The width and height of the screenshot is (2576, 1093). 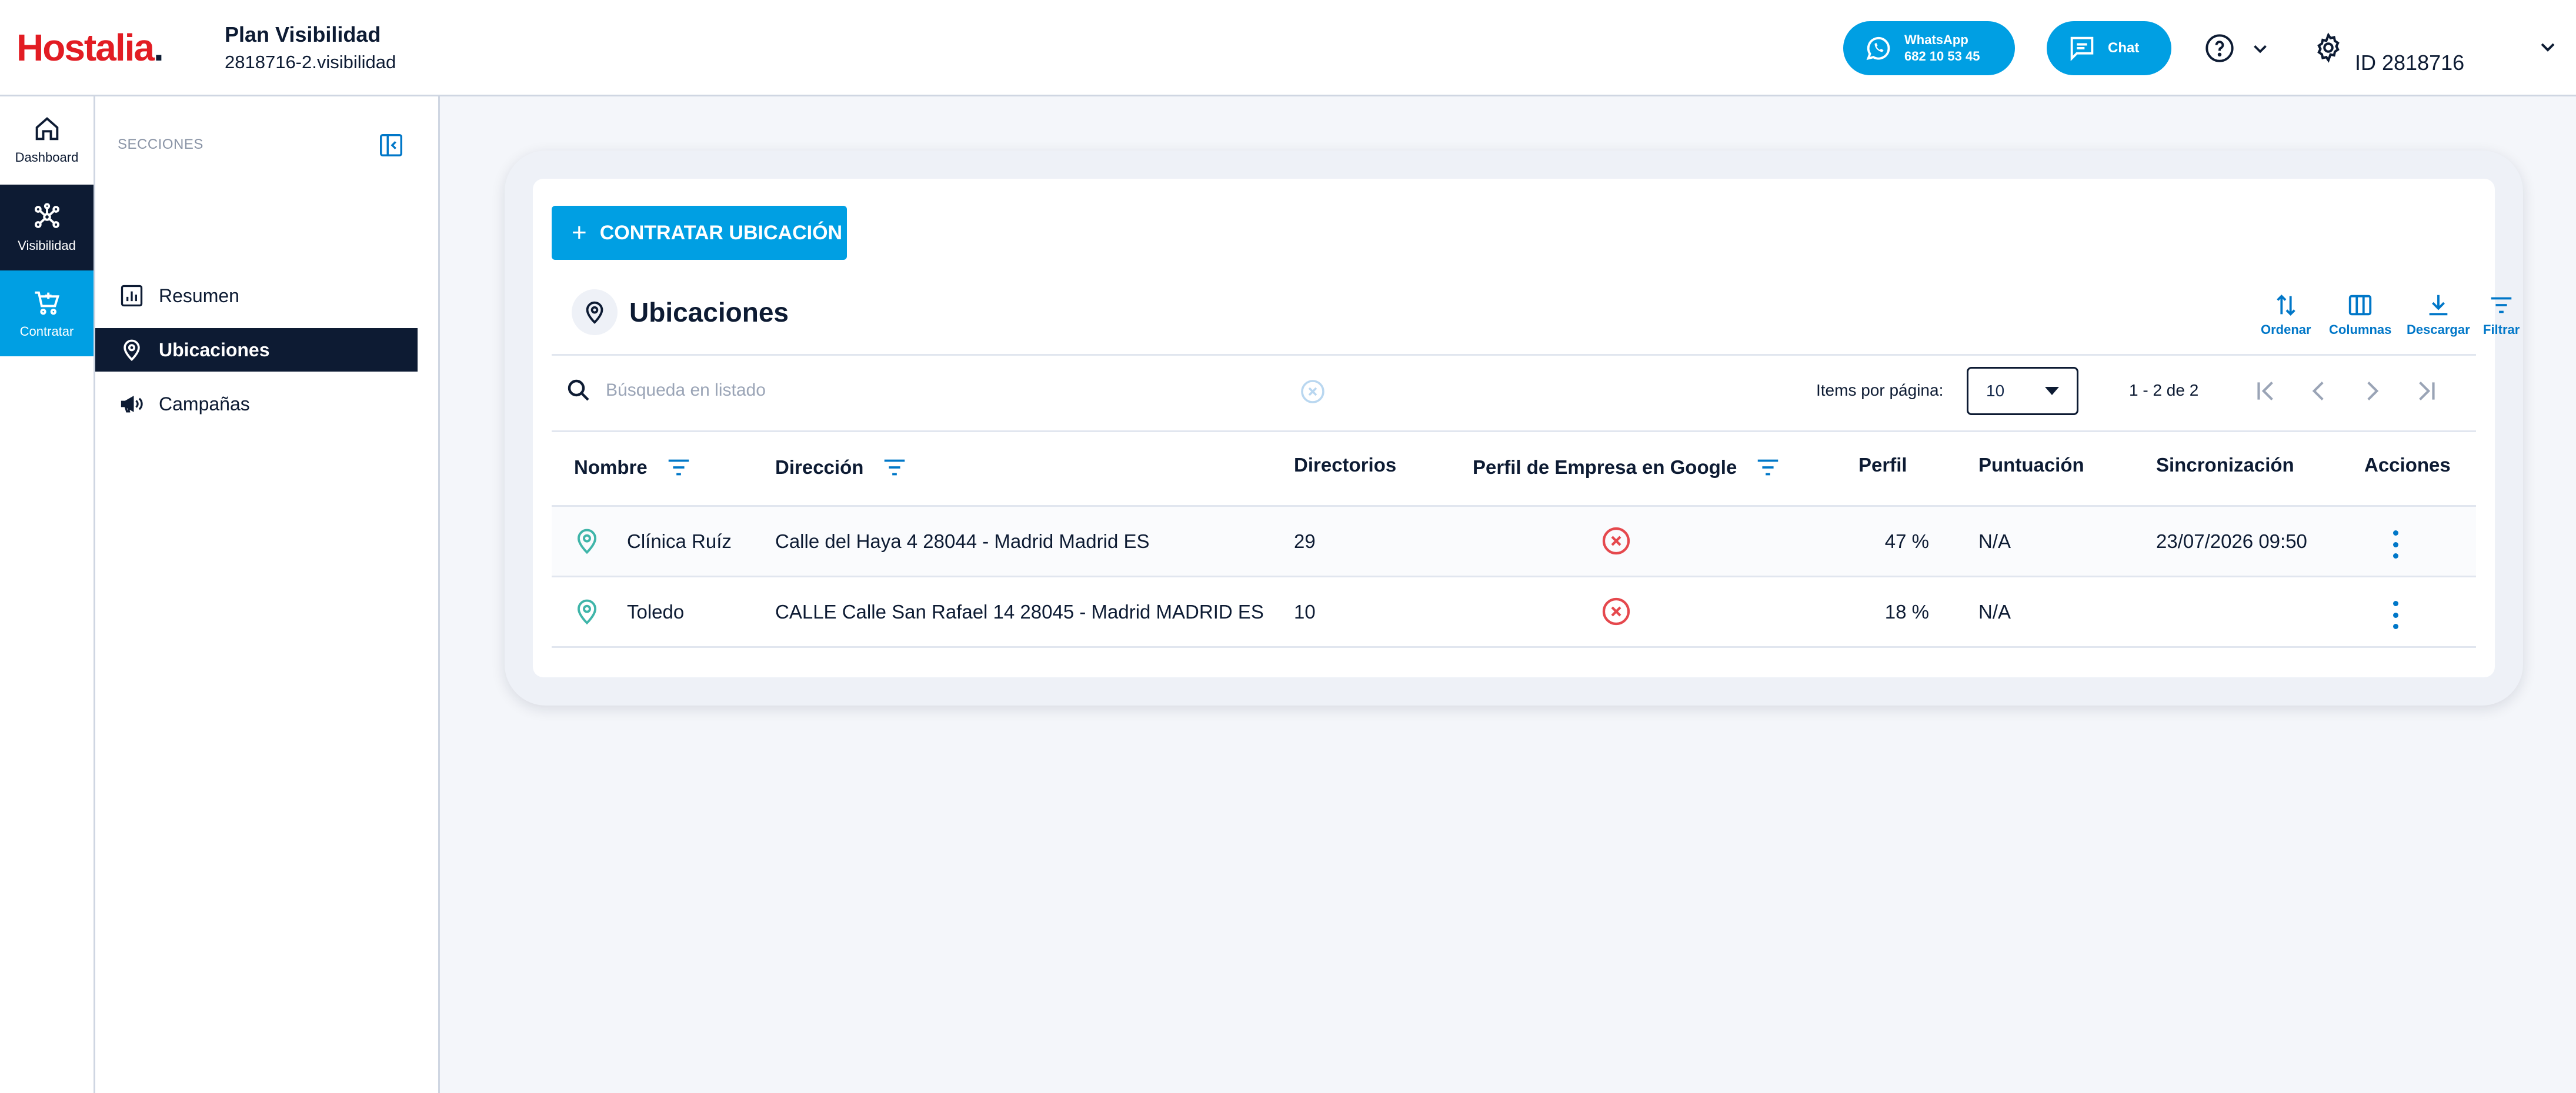 What do you see at coordinates (85, 47) in the screenshot?
I see `brand-name: Hostalia` at bounding box center [85, 47].